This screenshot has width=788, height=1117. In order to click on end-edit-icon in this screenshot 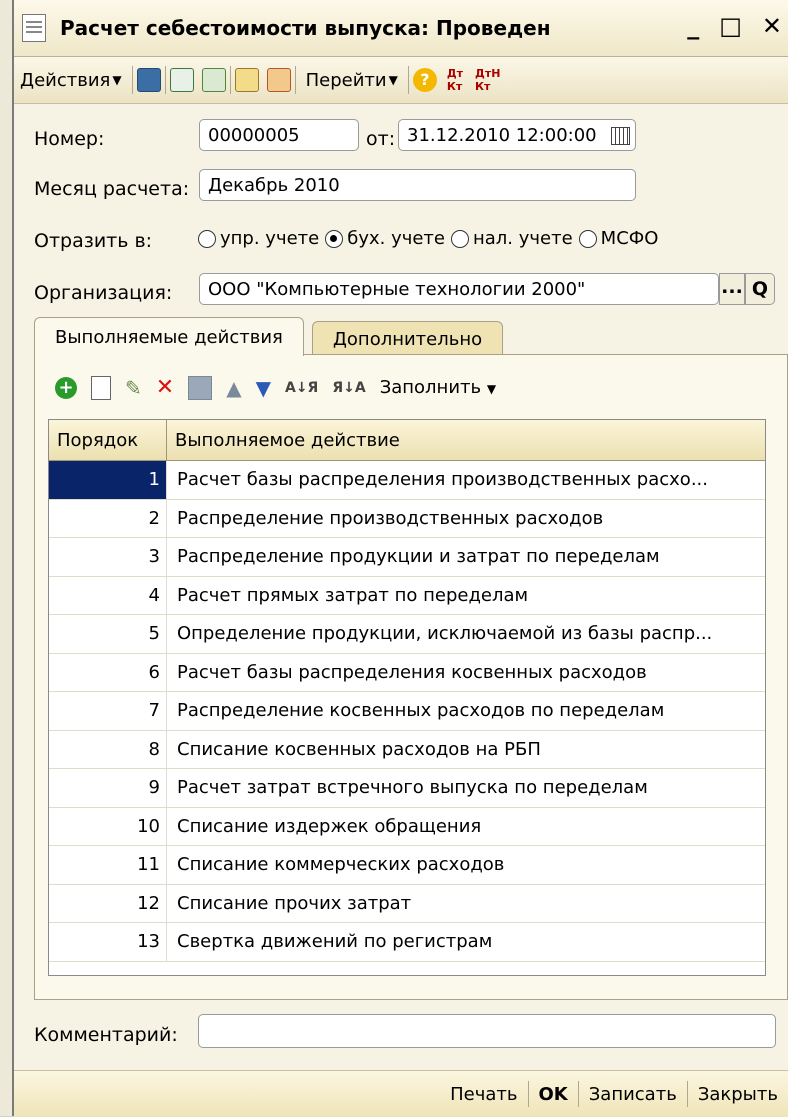, I will do `click(200, 387)`.